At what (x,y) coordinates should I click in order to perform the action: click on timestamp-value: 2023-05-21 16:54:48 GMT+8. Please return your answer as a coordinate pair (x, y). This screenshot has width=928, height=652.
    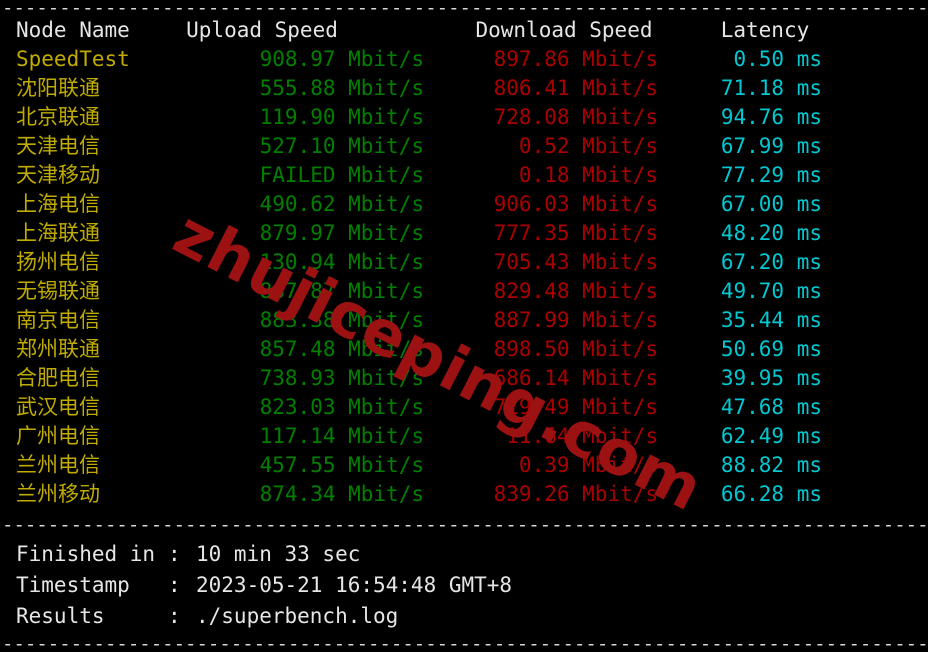
    Looking at the image, I should click on (354, 585).